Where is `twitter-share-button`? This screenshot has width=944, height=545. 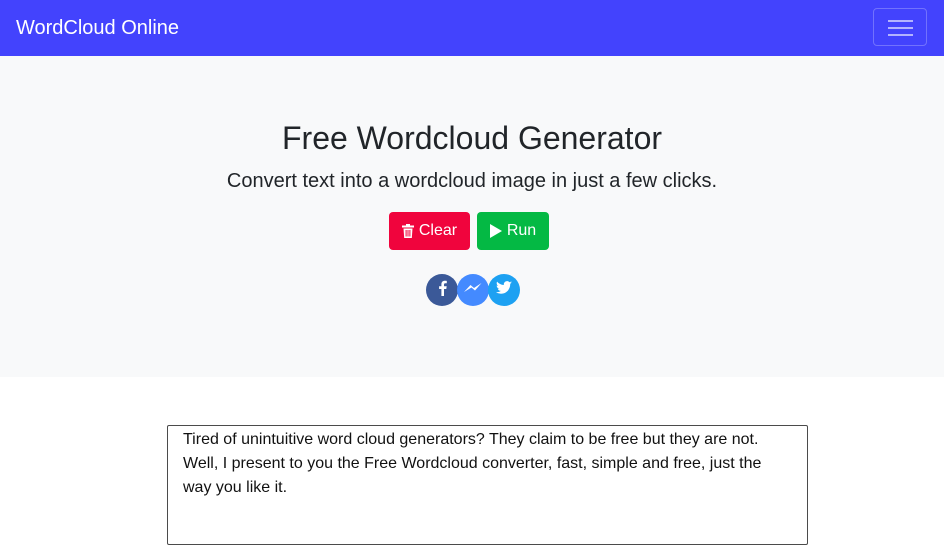
twitter-share-button is located at coordinates (504, 290).